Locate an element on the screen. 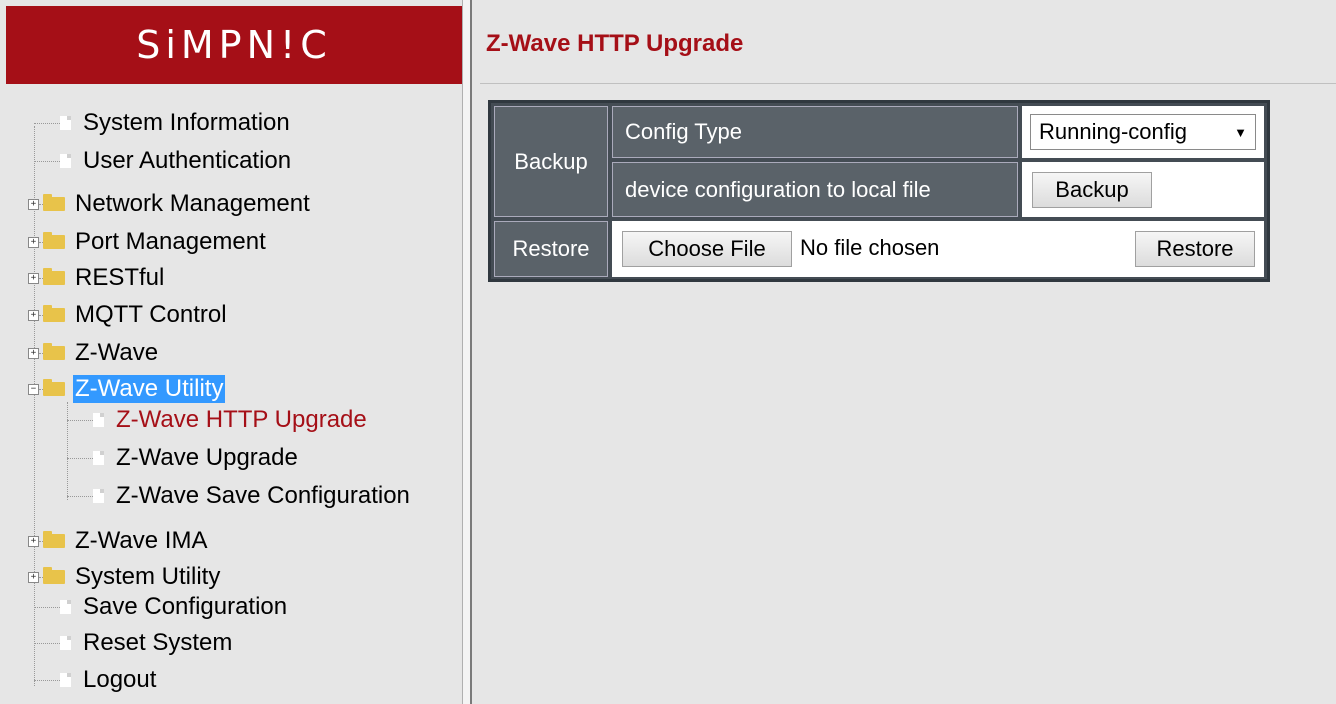 Image resolution: width=1336 pixels, height=704 pixels. backup-row-header: Backup is located at coordinates (551, 161).